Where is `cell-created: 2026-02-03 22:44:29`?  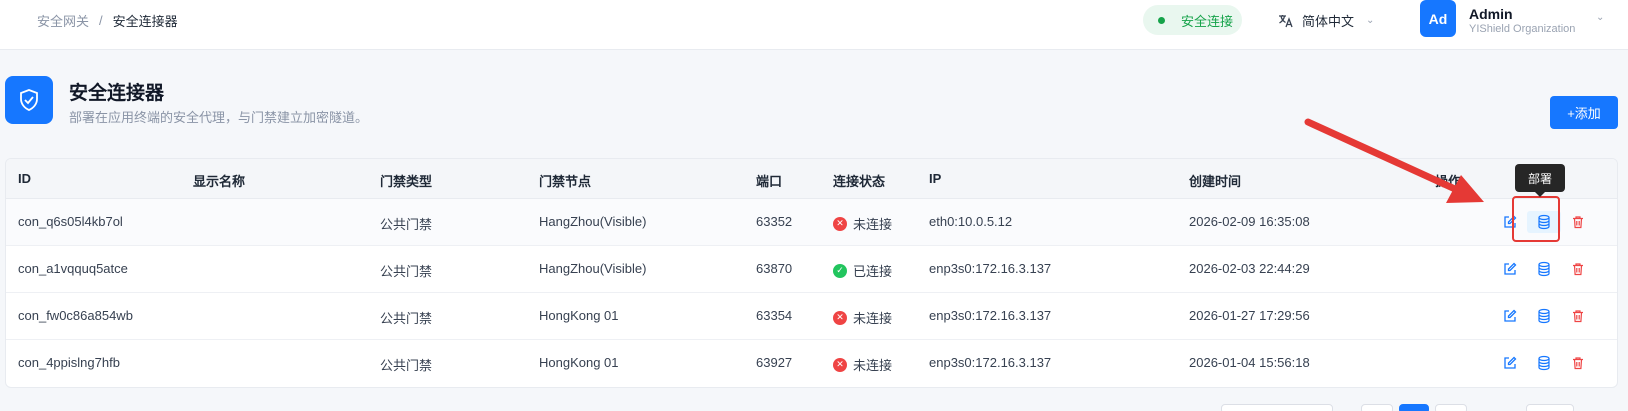 cell-created: 2026-02-03 22:44:29 is located at coordinates (1249, 268).